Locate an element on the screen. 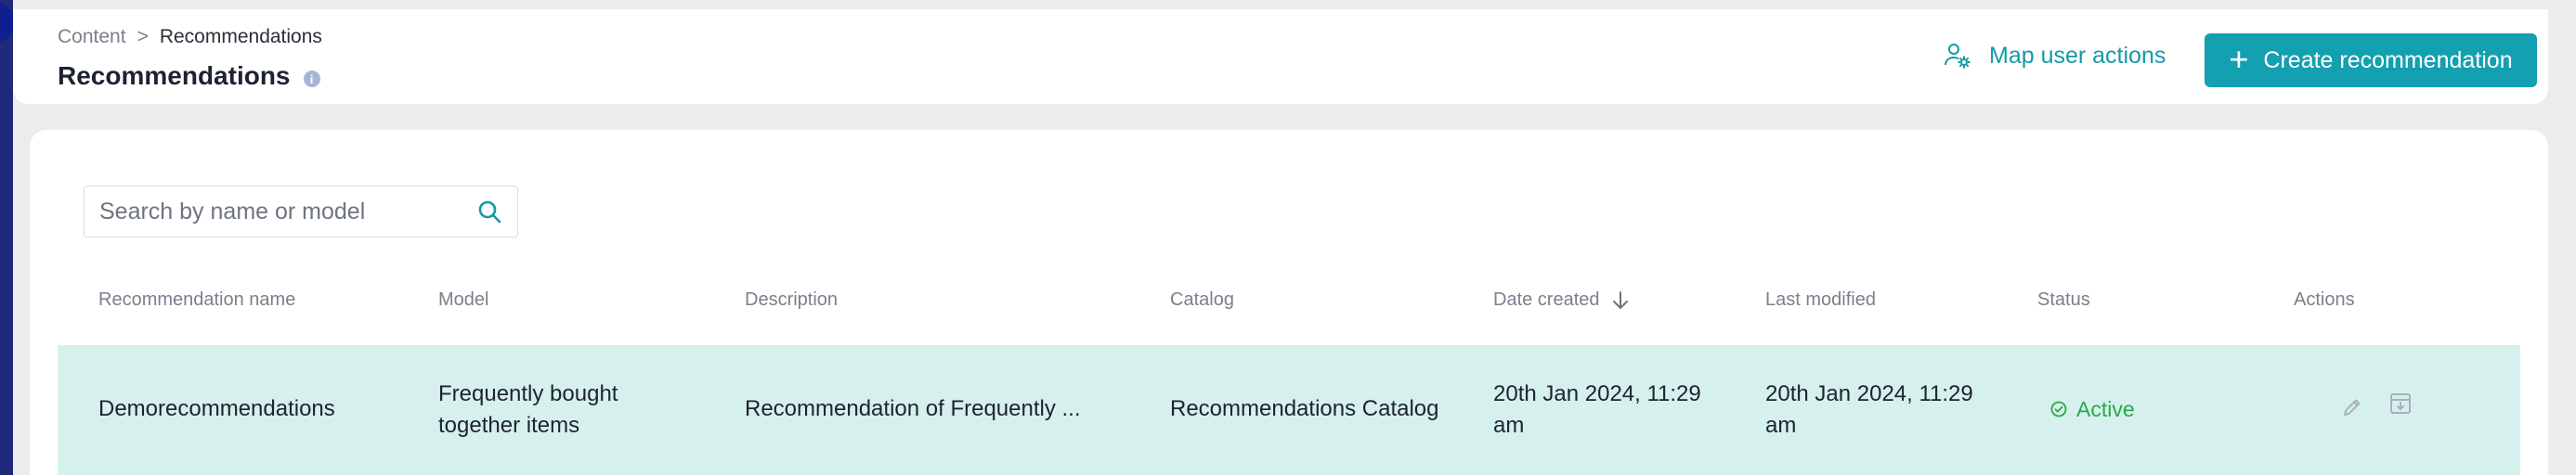 This screenshot has width=2576, height=475. create-recommendation-button: + Create recommendation is located at coordinates (2371, 60).